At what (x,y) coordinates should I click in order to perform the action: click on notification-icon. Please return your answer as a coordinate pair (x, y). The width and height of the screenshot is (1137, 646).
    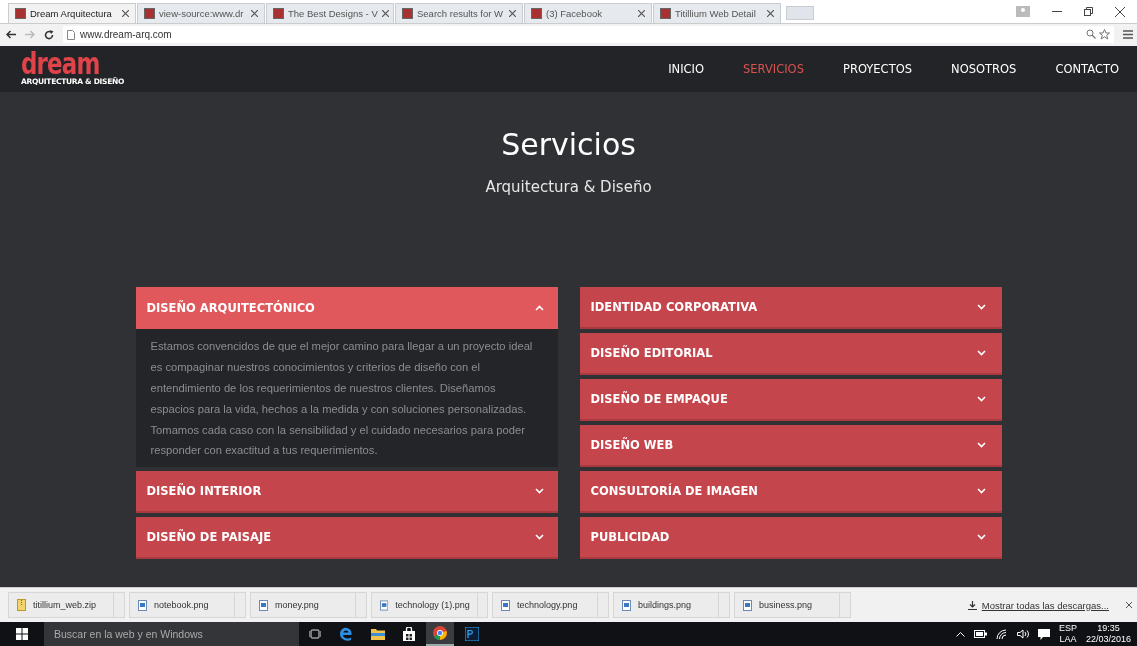
    Looking at the image, I should click on (1043, 634).